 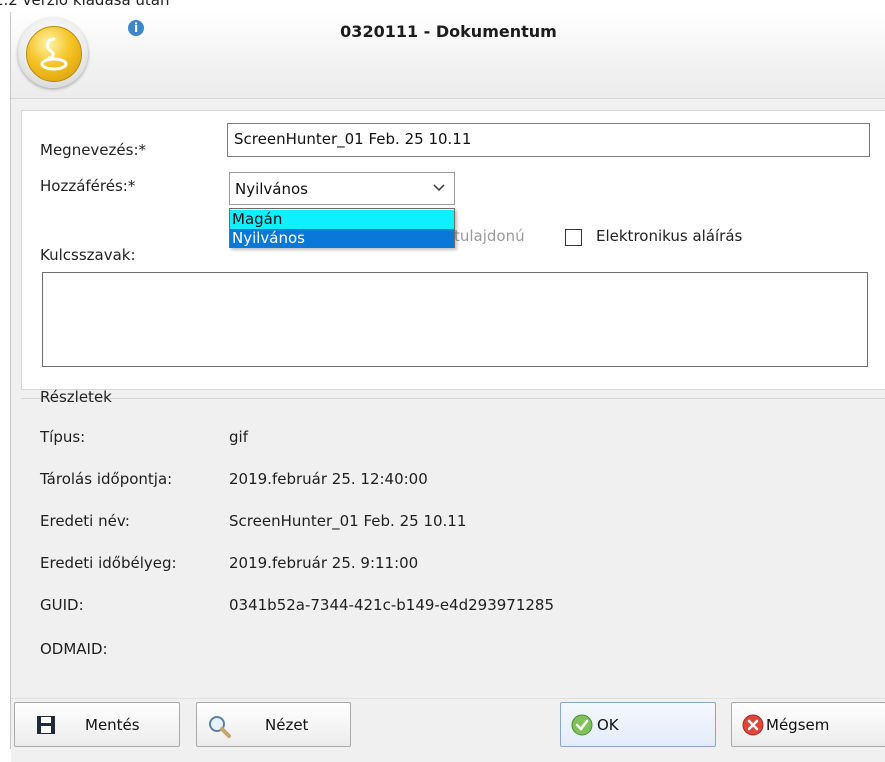 What do you see at coordinates (638, 724) in the screenshot?
I see `ok-button: OK` at bounding box center [638, 724].